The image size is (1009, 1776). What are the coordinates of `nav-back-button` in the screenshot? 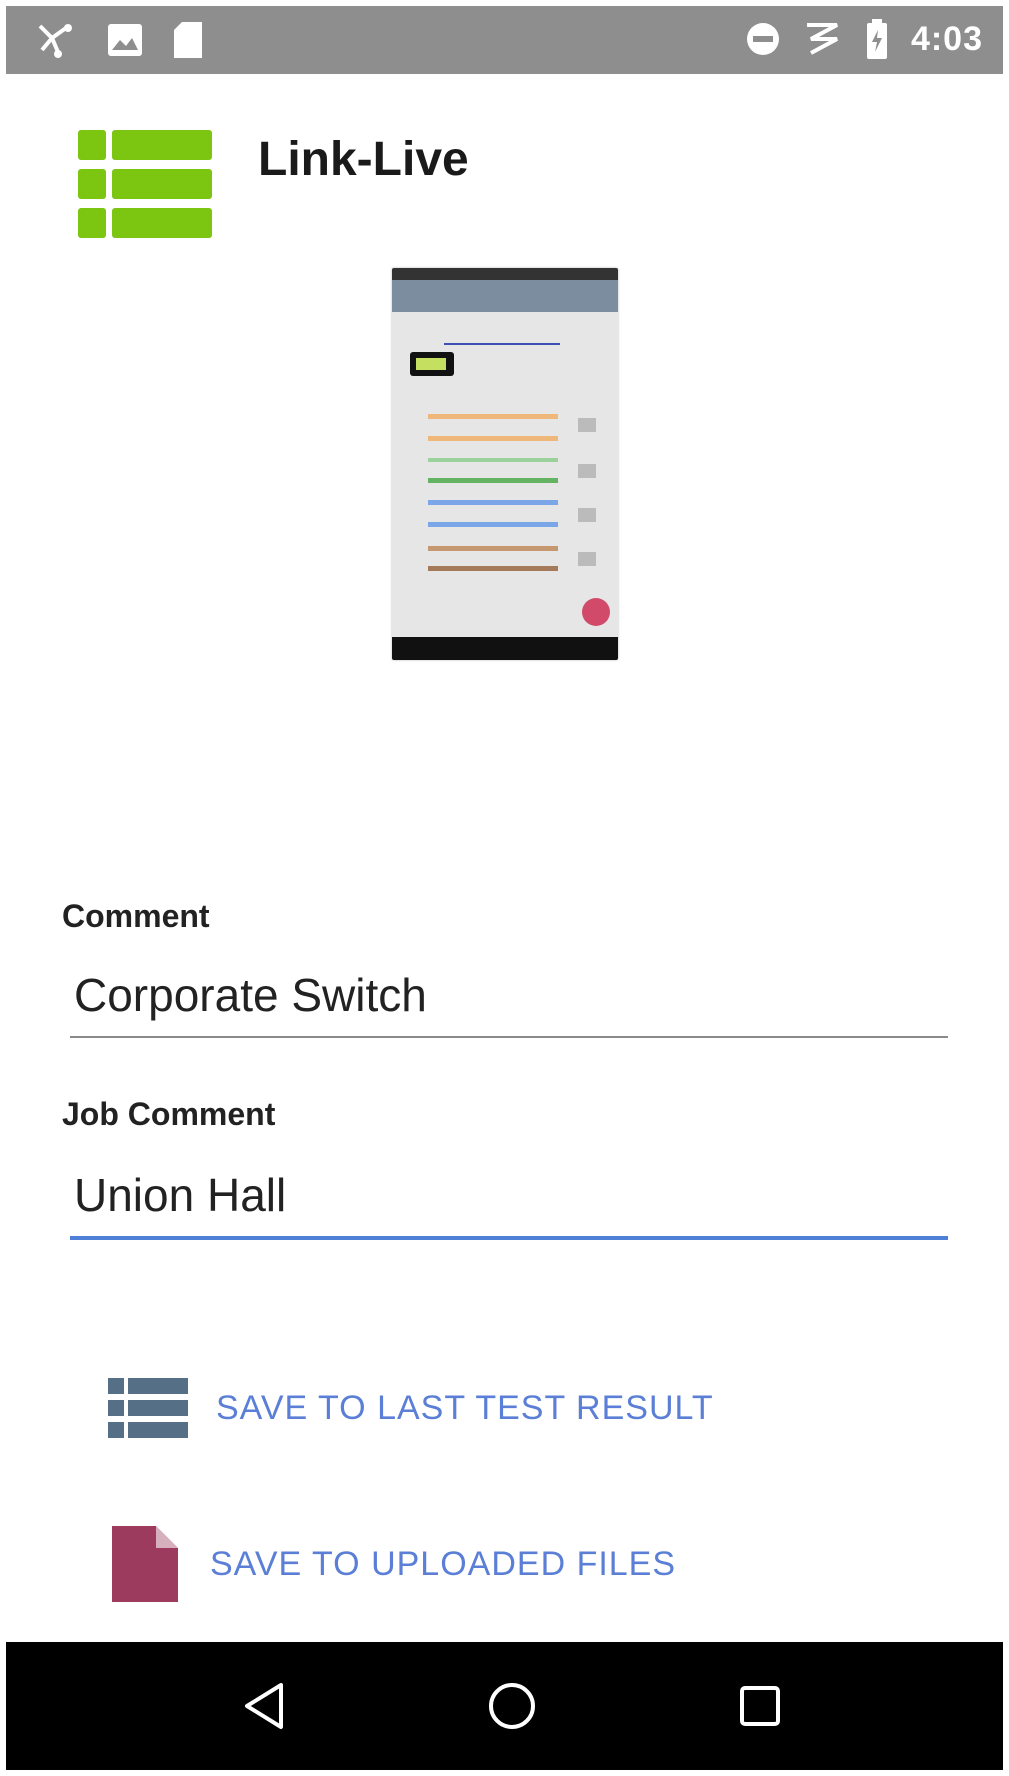 It's located at (264, 1706).